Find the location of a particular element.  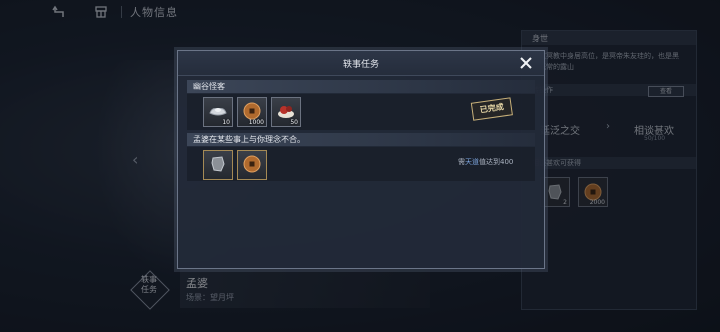

dialog-title: 轶事任务 is located at coordinates (360, 65).